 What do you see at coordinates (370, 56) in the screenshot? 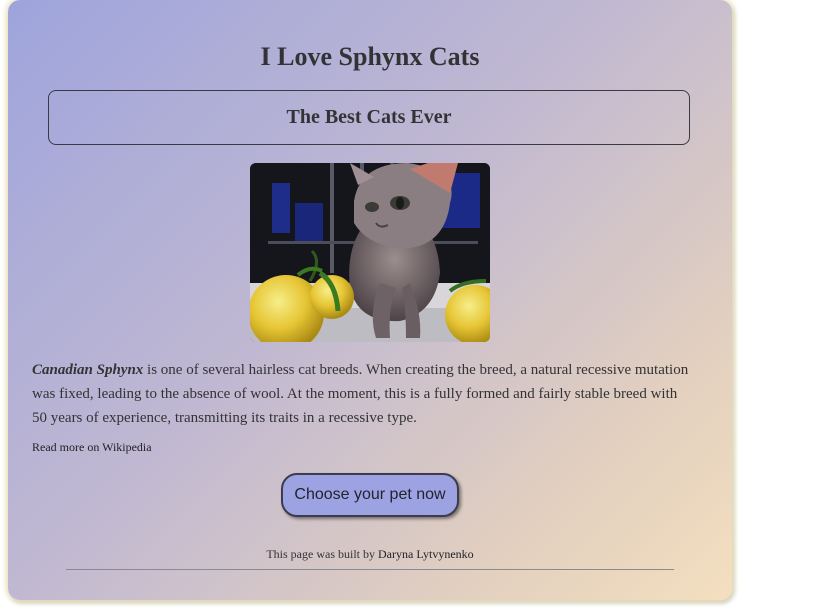
I see `page-title: I Love Sphynx Cats` at bounding box center [370, 56].